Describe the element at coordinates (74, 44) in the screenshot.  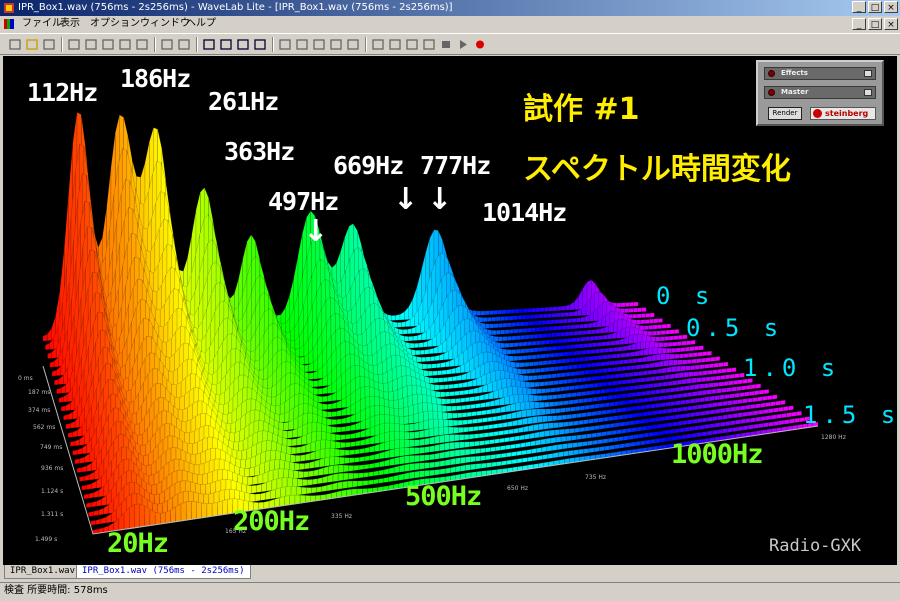
I see `cut-icon` at that location.